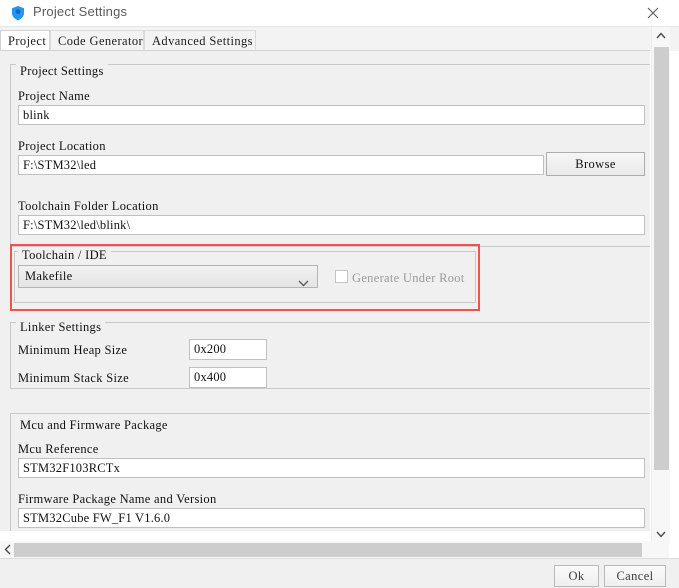  I want to click on tab-code-generator: Code Generator, so click(97, 40).